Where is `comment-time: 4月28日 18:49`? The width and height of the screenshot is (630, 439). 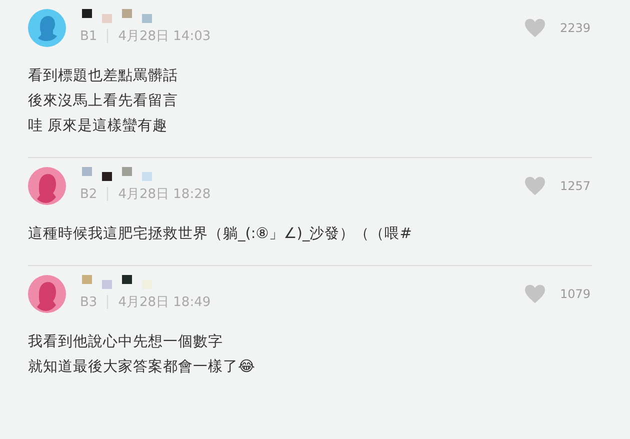
comment-time: 4月28日 18:49 is located at coordinates (164, 302).